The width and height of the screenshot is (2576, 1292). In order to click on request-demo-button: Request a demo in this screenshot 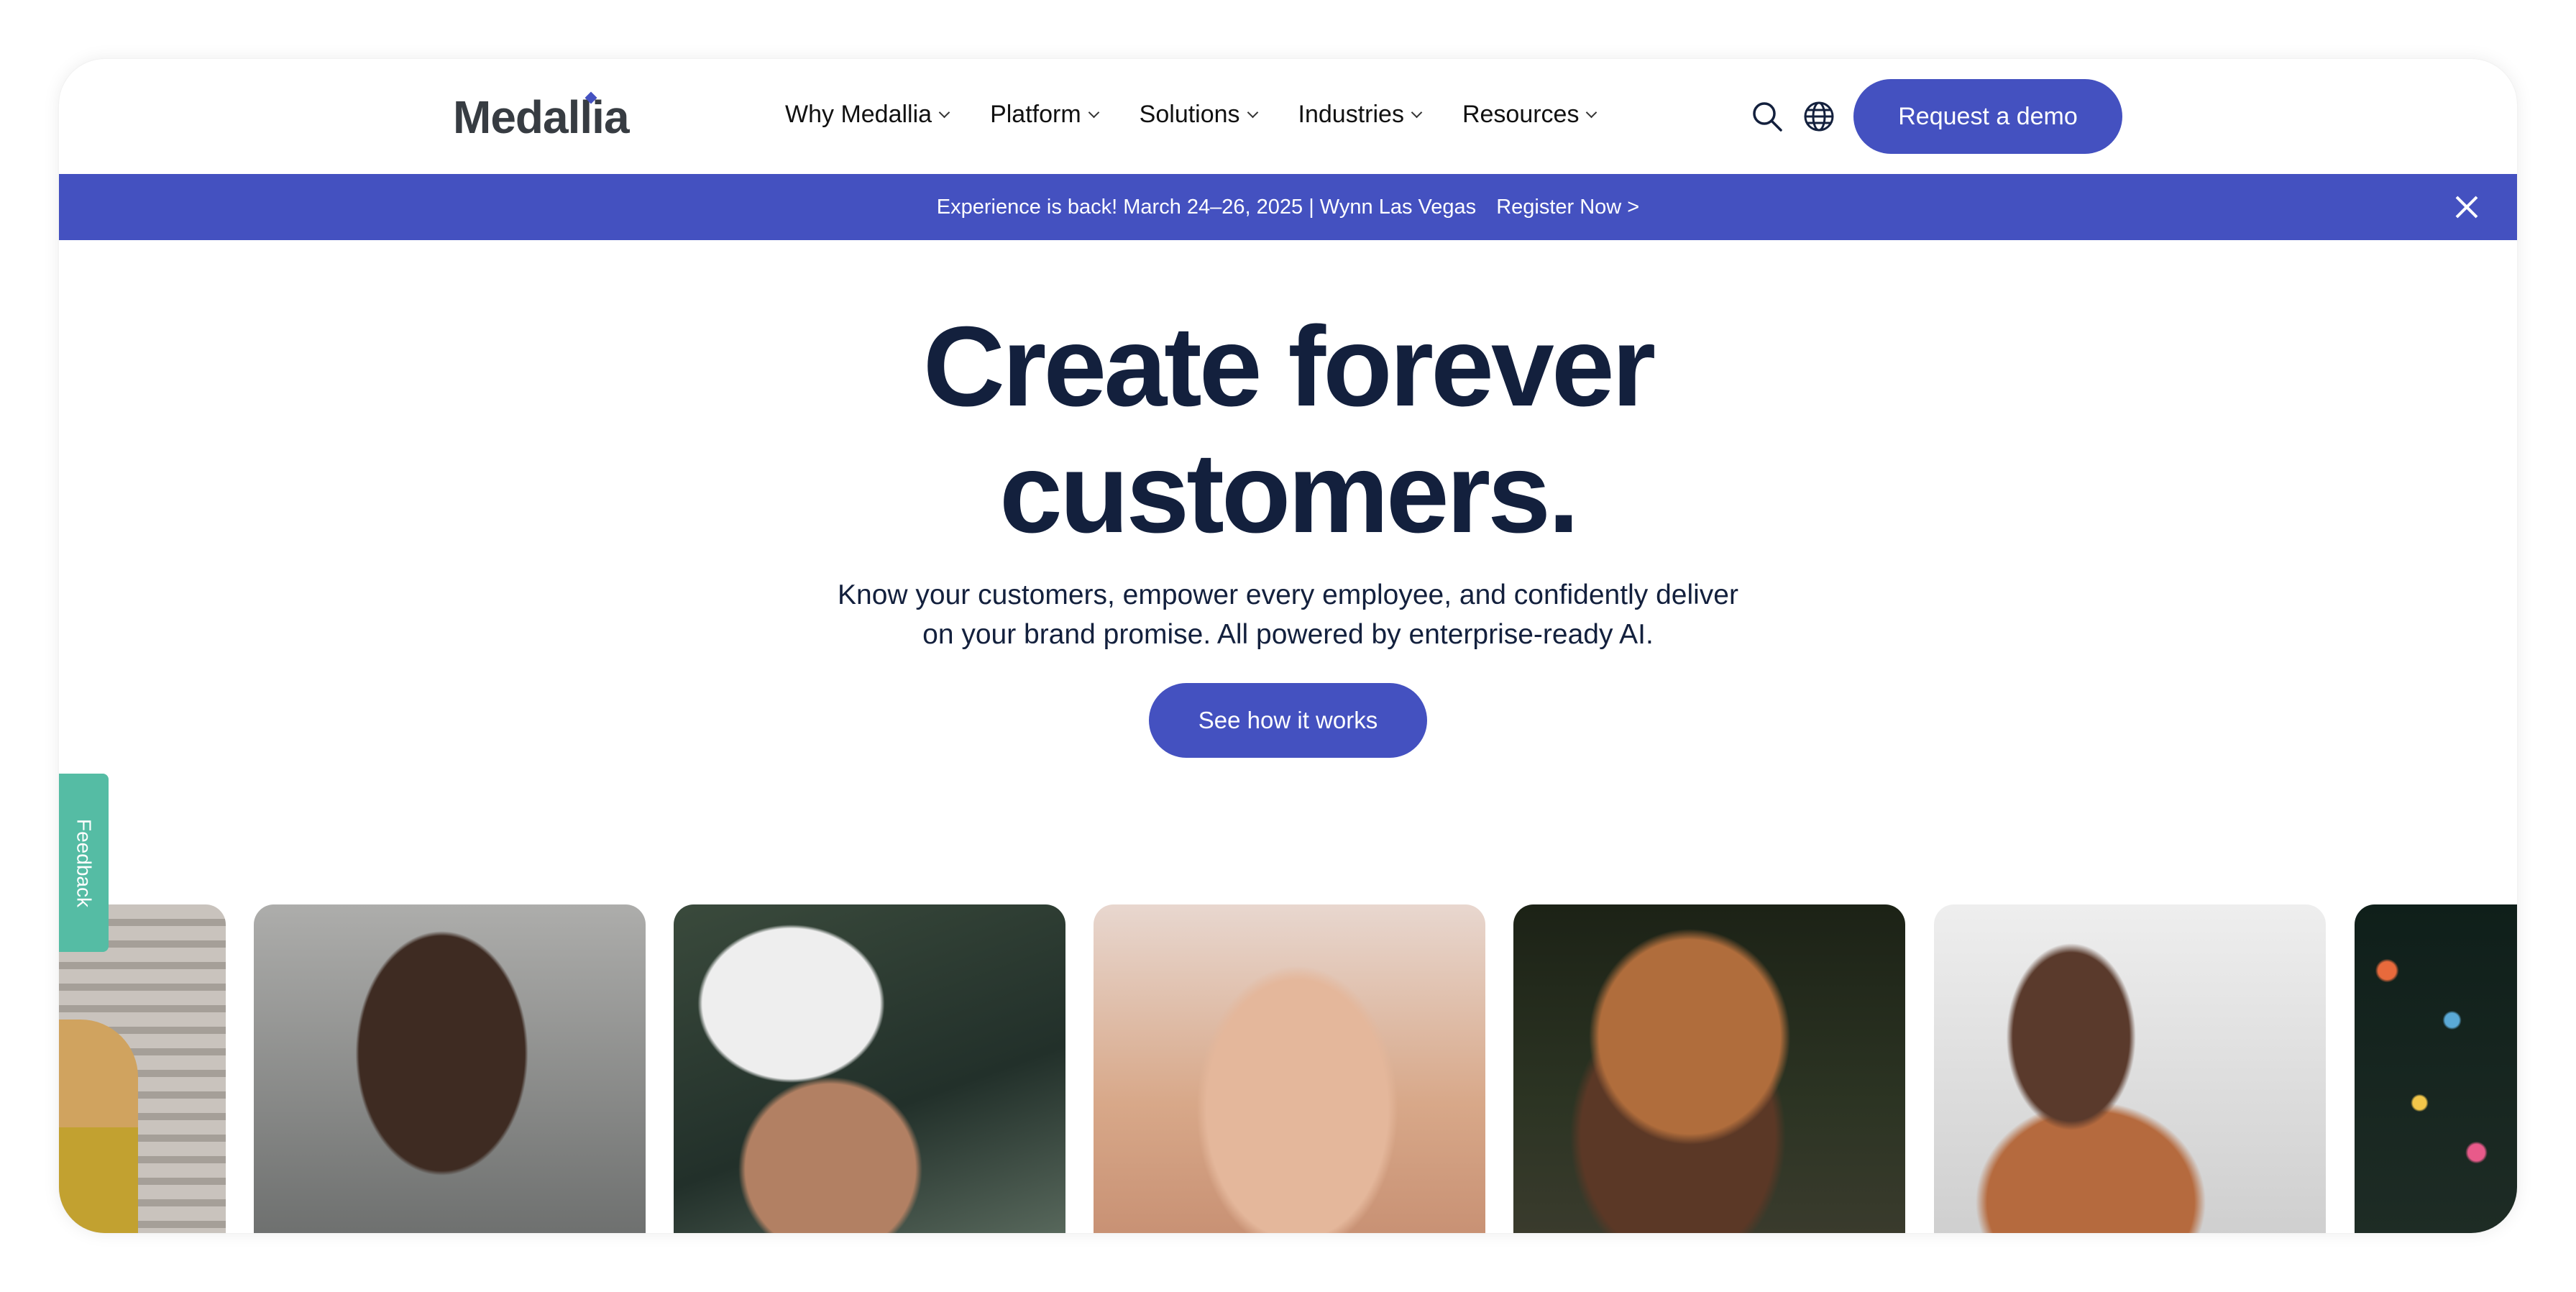, I will do `click(1987, 117)`.